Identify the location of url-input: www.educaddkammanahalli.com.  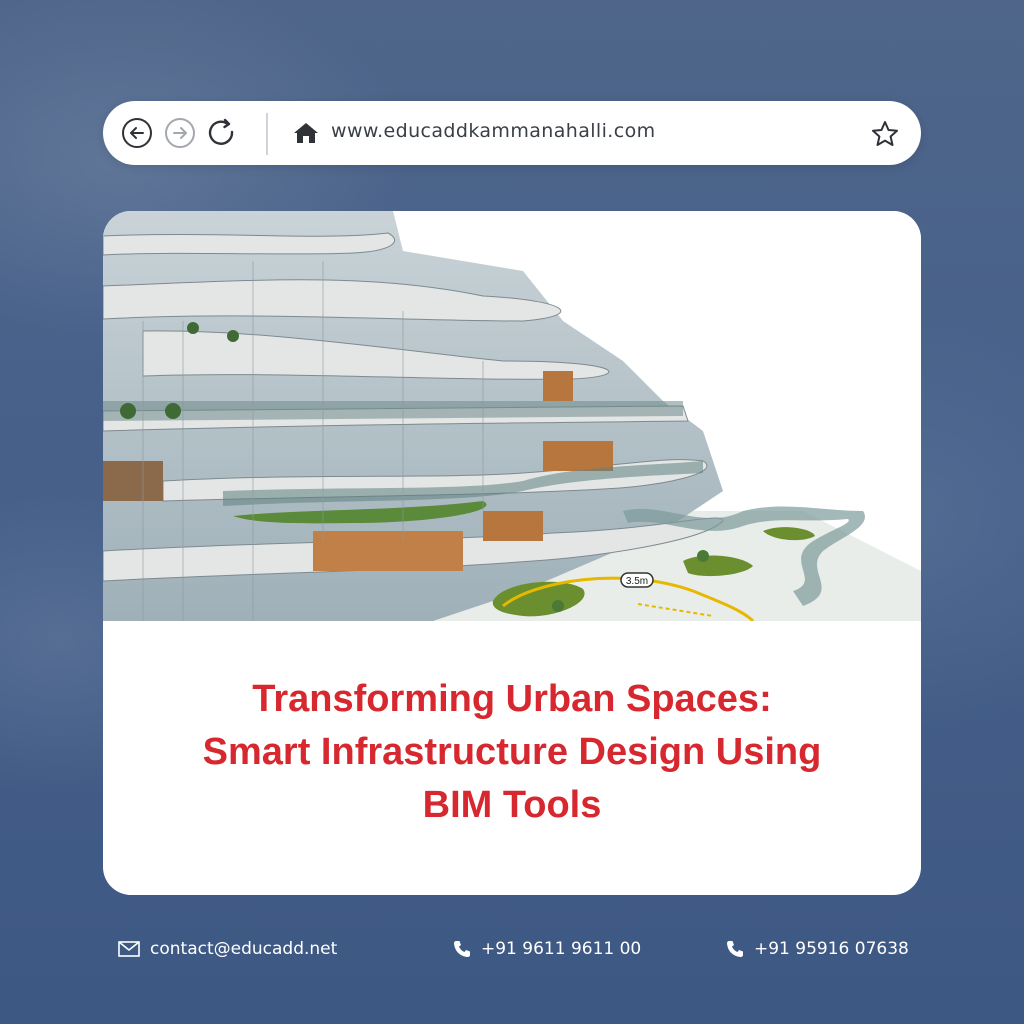
(493, 131).